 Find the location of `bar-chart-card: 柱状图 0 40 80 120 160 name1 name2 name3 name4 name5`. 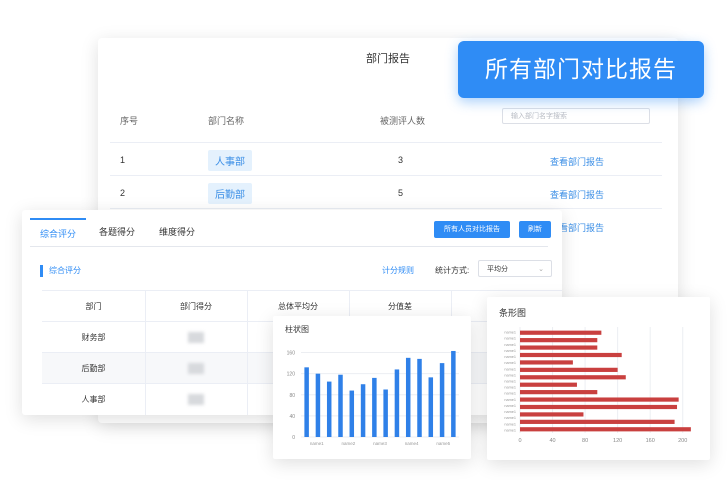

bar-chart-card: 柱状图 0 40 80 120 160 name1 name2 name3 name4 name5 is located at coordinates (372, 387).